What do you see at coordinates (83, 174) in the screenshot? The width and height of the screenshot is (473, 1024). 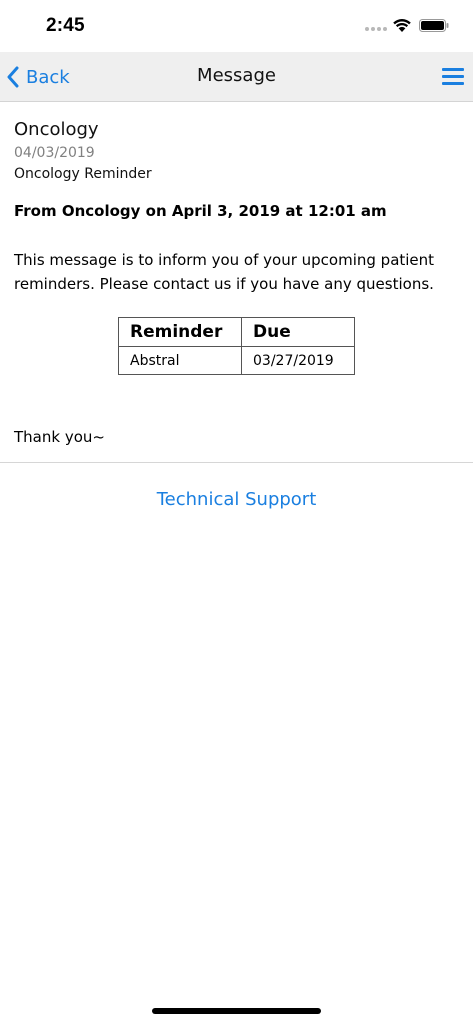 I see `message-subject: Oncology Reminder` at bounding box center [83, 174].